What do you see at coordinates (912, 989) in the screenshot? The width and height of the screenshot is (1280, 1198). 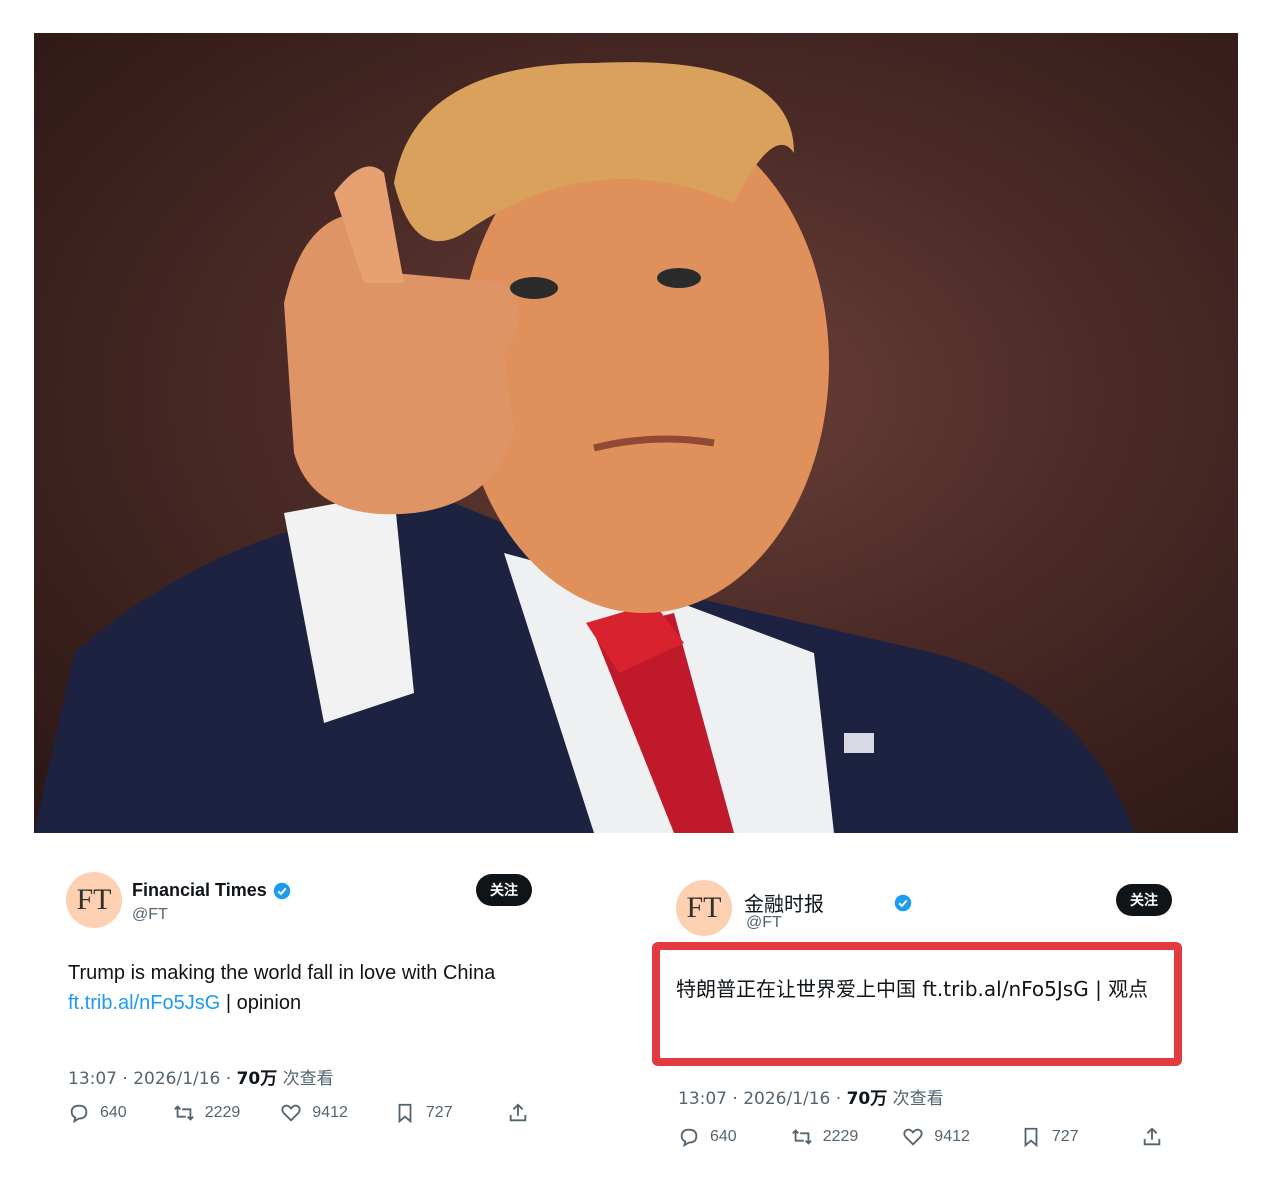 I see `tweet-text: 特朗普正在让世界爱上中国 ft.trib.al/nFo5JsG | 观点` at bounding box center [912, 989].